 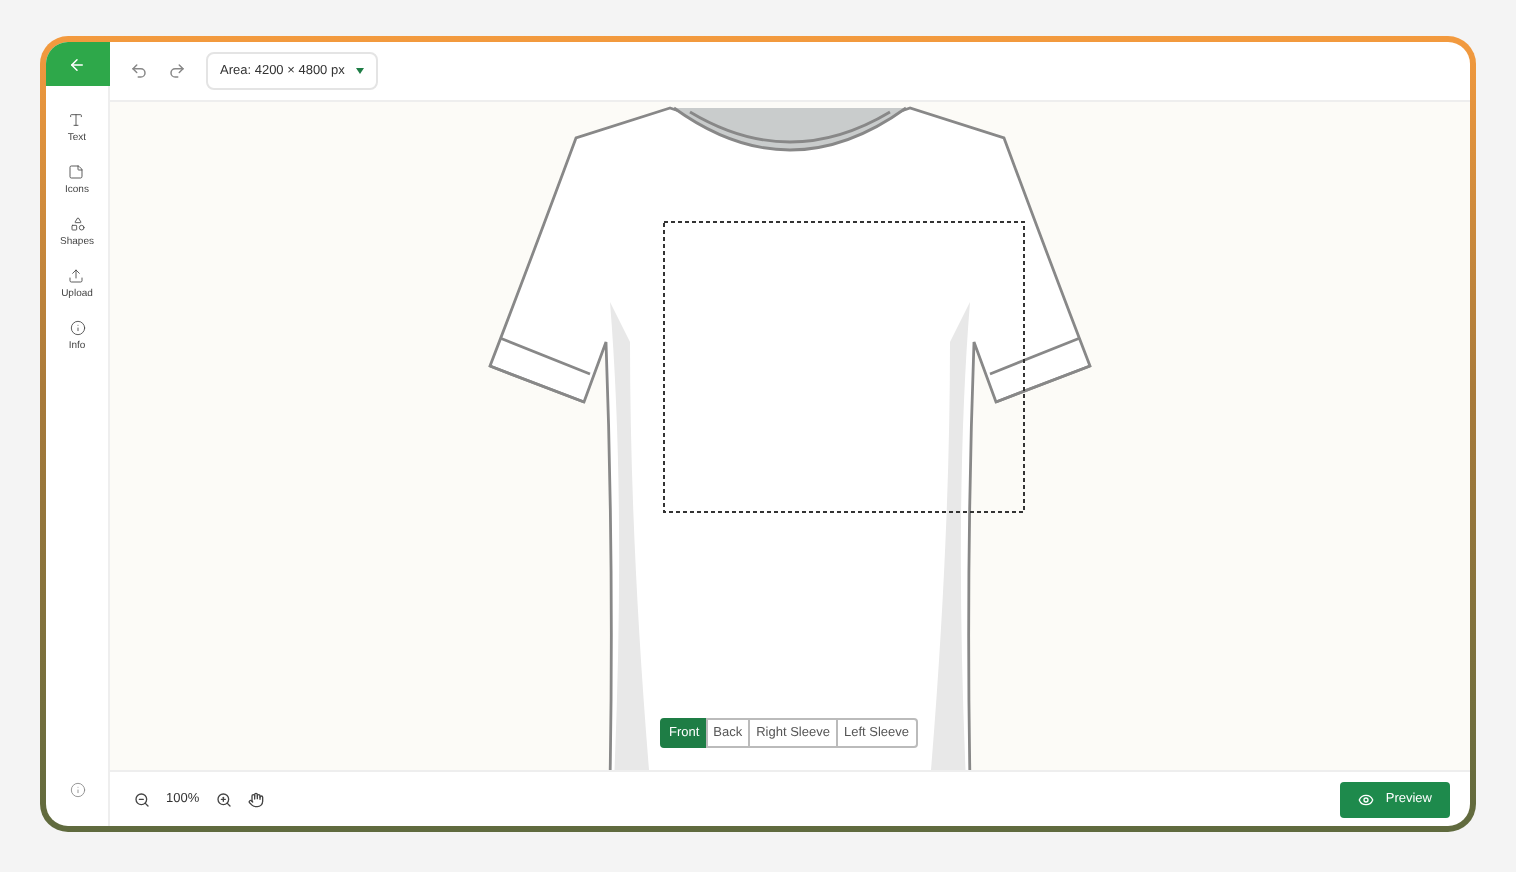 I want to click on zoom-in-button, so click(x=223, y=799).